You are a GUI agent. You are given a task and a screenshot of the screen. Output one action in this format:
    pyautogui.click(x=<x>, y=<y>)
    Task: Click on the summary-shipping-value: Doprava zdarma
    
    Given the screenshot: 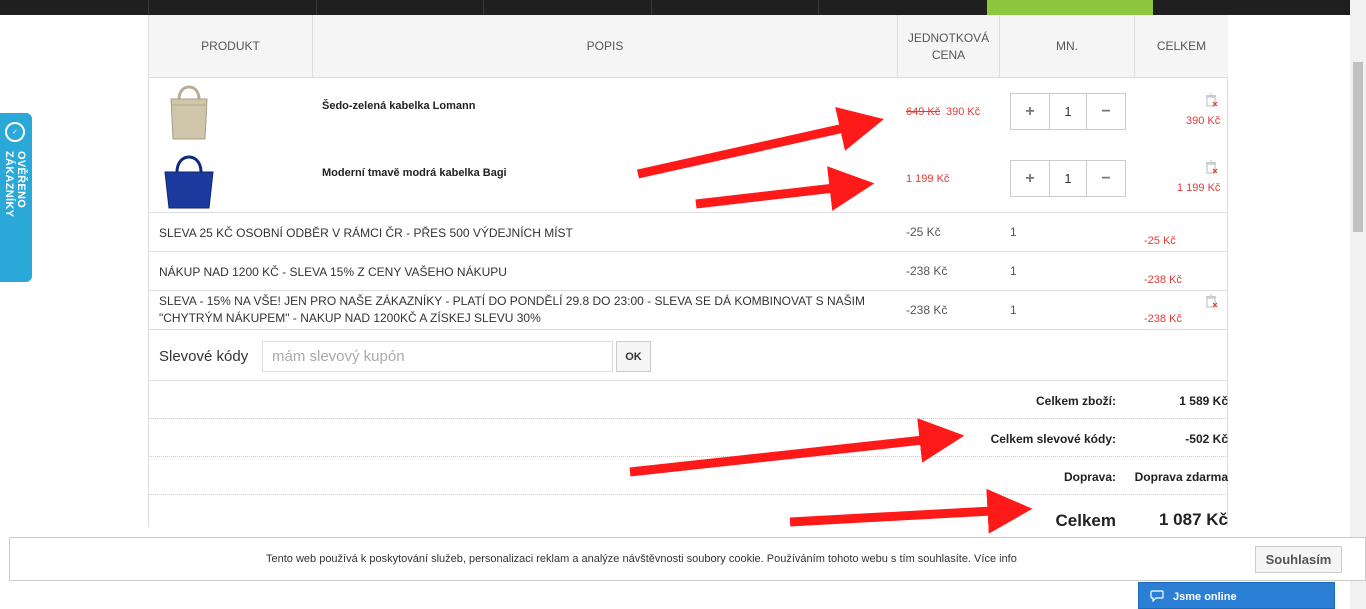 What is the action you would take?
    pyautogui.click(x=1181, y=477)
    